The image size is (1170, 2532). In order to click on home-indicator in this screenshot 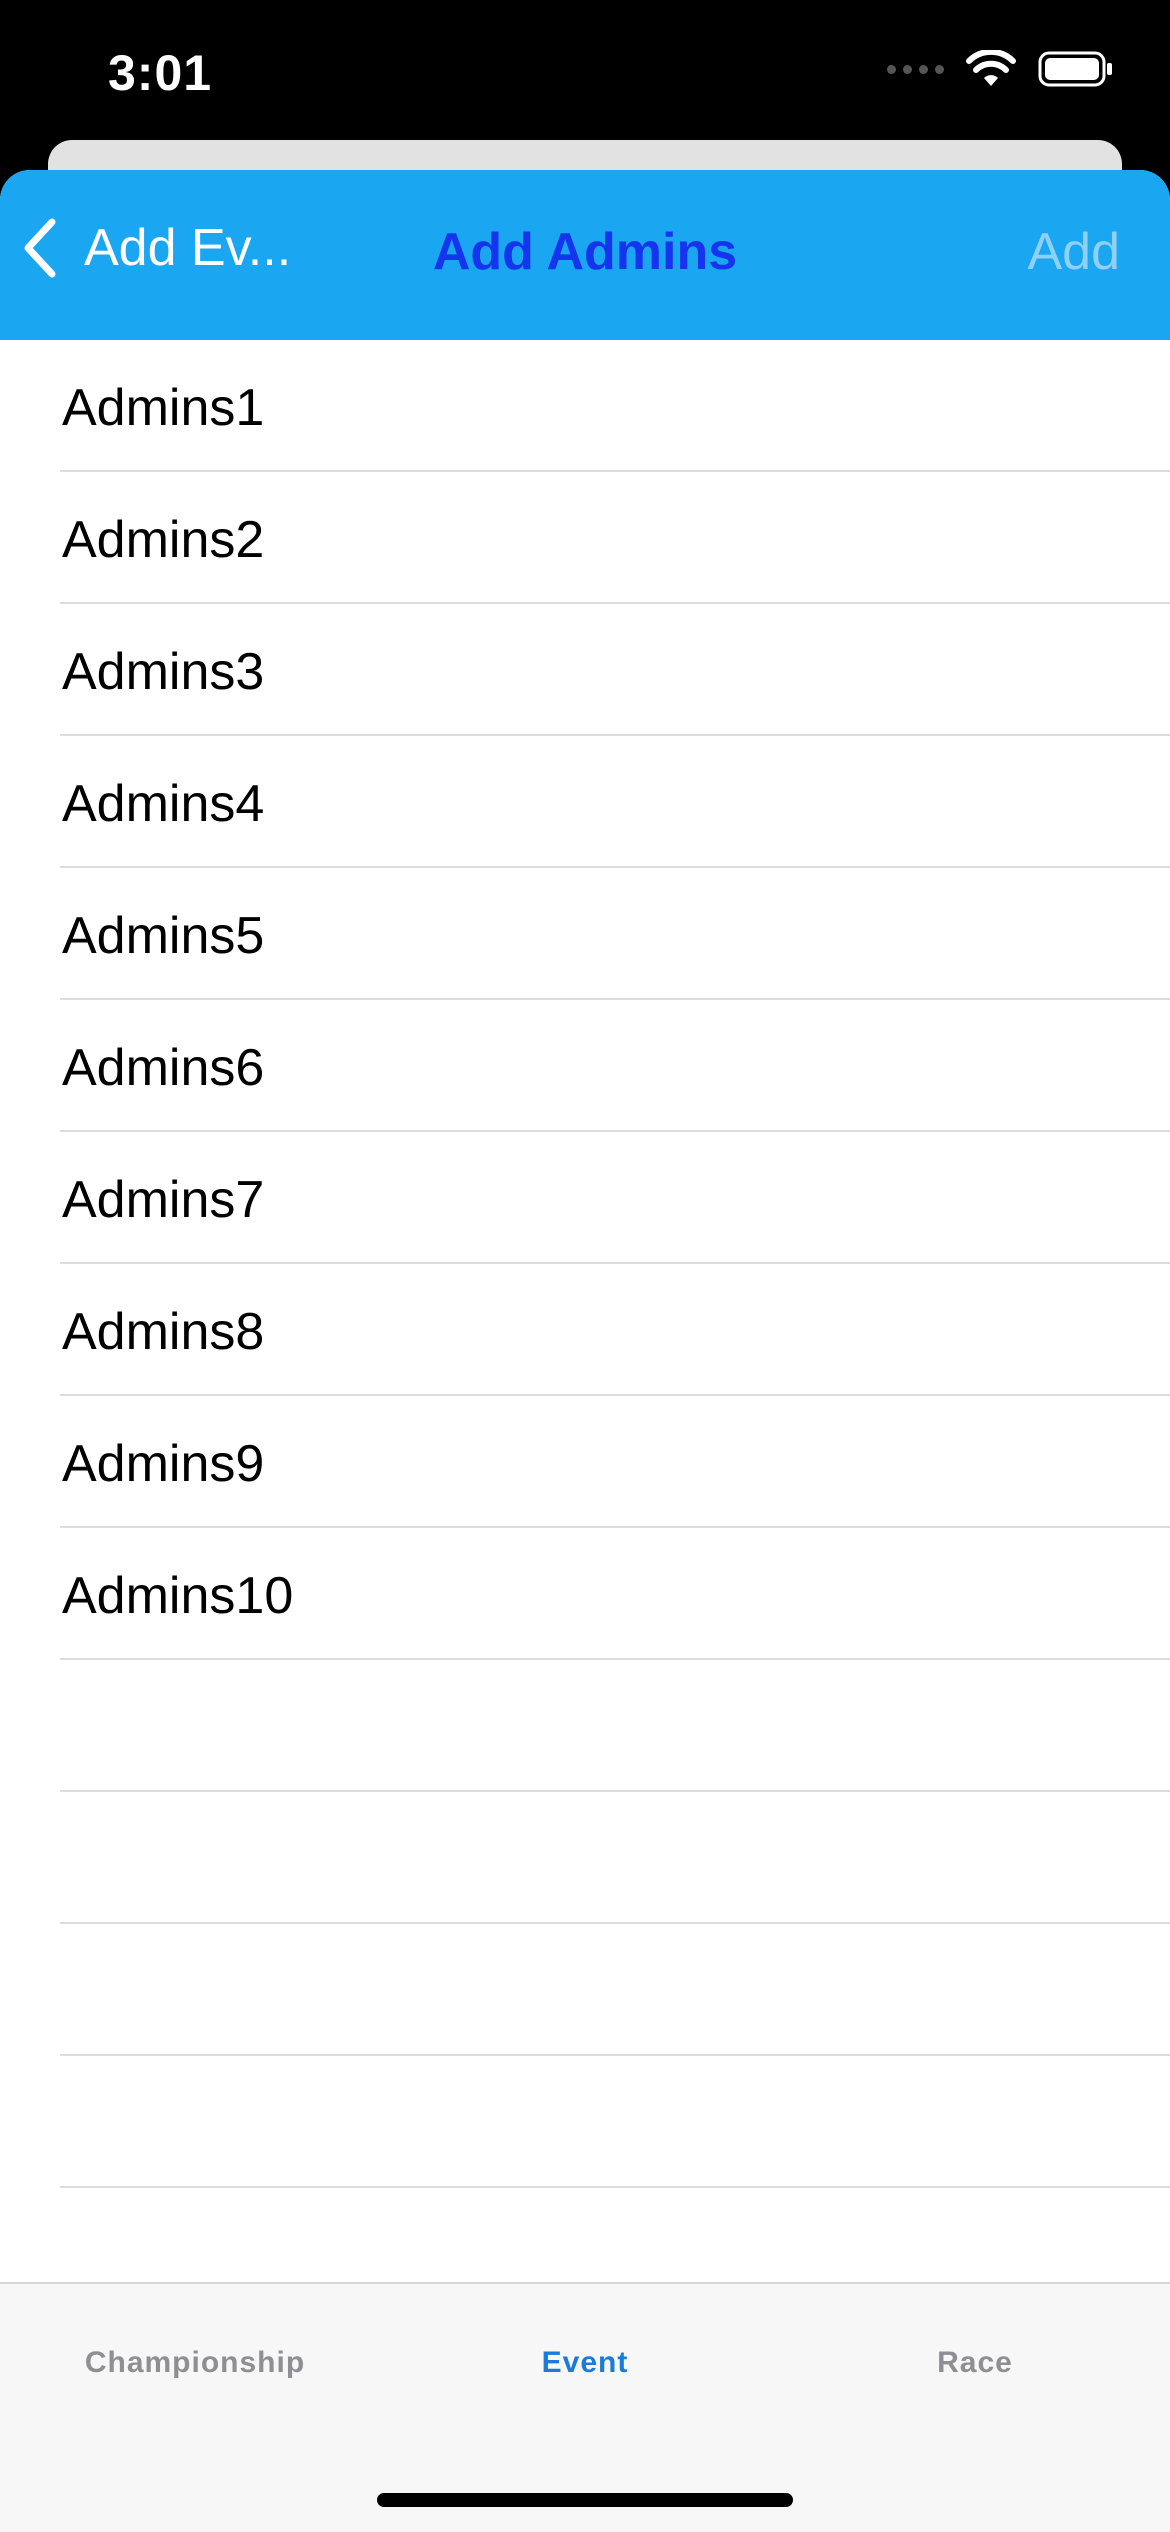, I will do `click(585, 2500)`.